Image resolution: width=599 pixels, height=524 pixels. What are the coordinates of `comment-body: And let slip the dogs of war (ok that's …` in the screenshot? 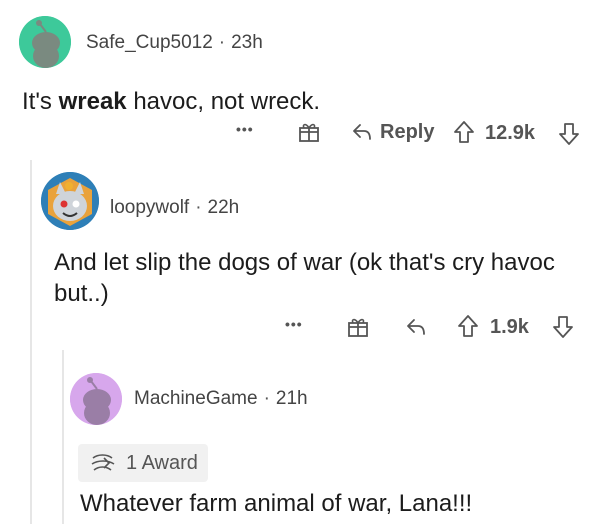 It's located at (304, 278).